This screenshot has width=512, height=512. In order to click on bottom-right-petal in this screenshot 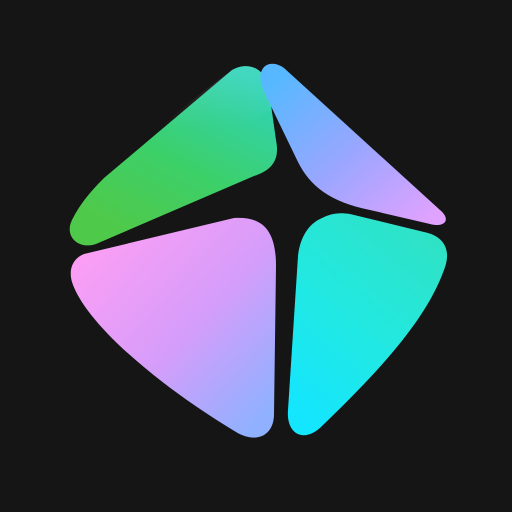, I will do `click(367, 324)`.